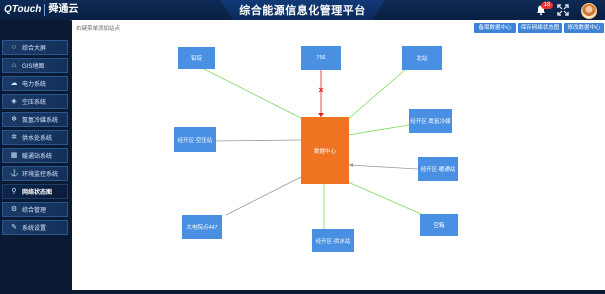 The height and width of the screenshot is (294, 605). I want to click on sidebar-item-dashboard: ○ 综合大屏, so click(35, 47).